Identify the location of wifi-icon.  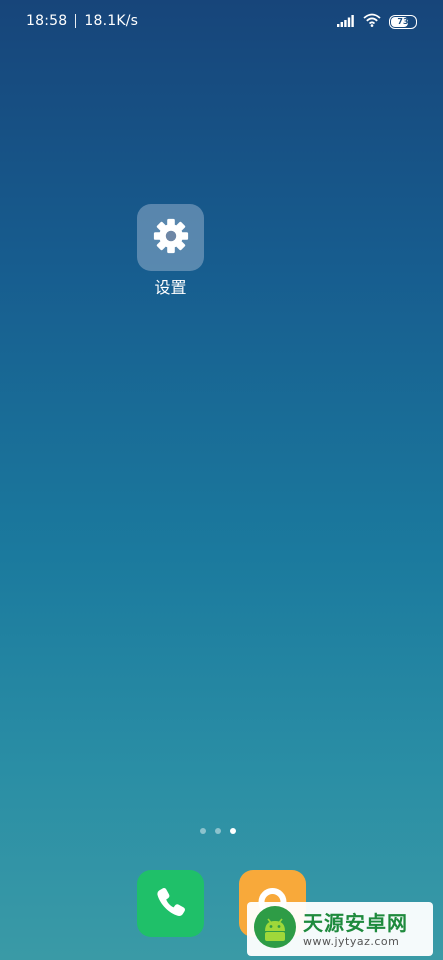
(372, 21).